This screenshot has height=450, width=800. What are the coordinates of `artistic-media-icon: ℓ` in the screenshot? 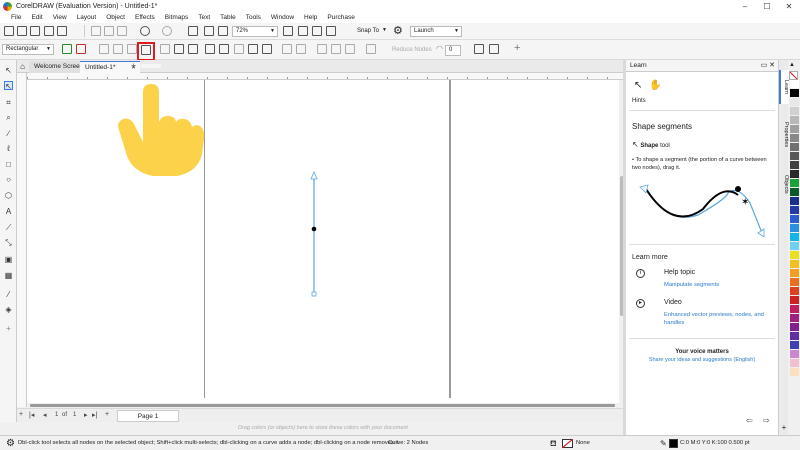 It's located at (8, 148).